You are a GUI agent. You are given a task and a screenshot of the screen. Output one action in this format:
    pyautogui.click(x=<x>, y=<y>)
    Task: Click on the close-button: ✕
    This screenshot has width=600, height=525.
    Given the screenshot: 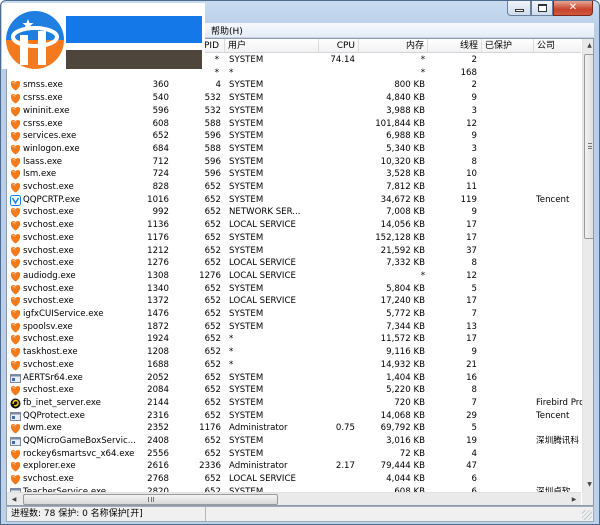 What is the action you would take?
    pyautogui.click(x=573, y=8)
    